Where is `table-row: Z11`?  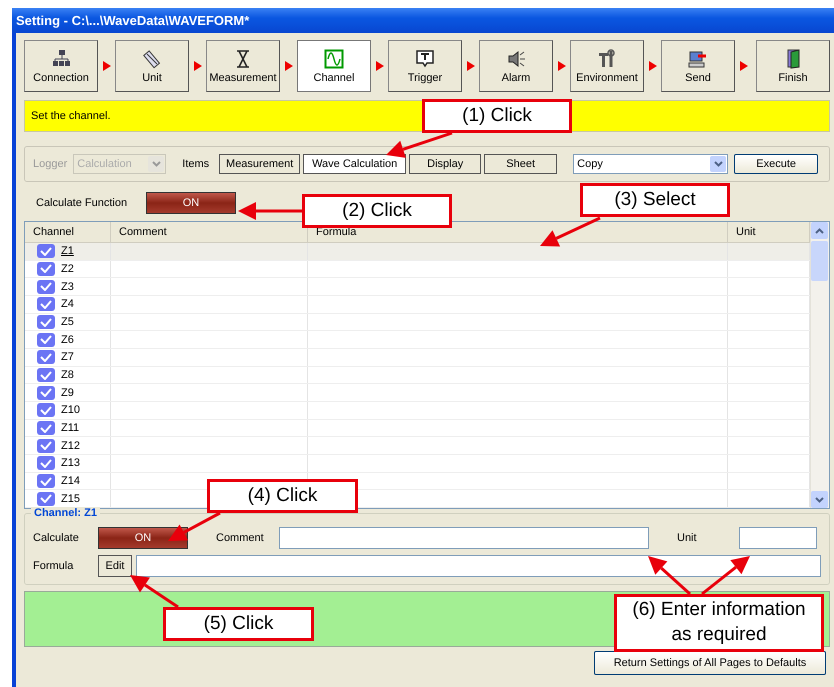 table-row: Z11 is located at coordinates (417, 429).